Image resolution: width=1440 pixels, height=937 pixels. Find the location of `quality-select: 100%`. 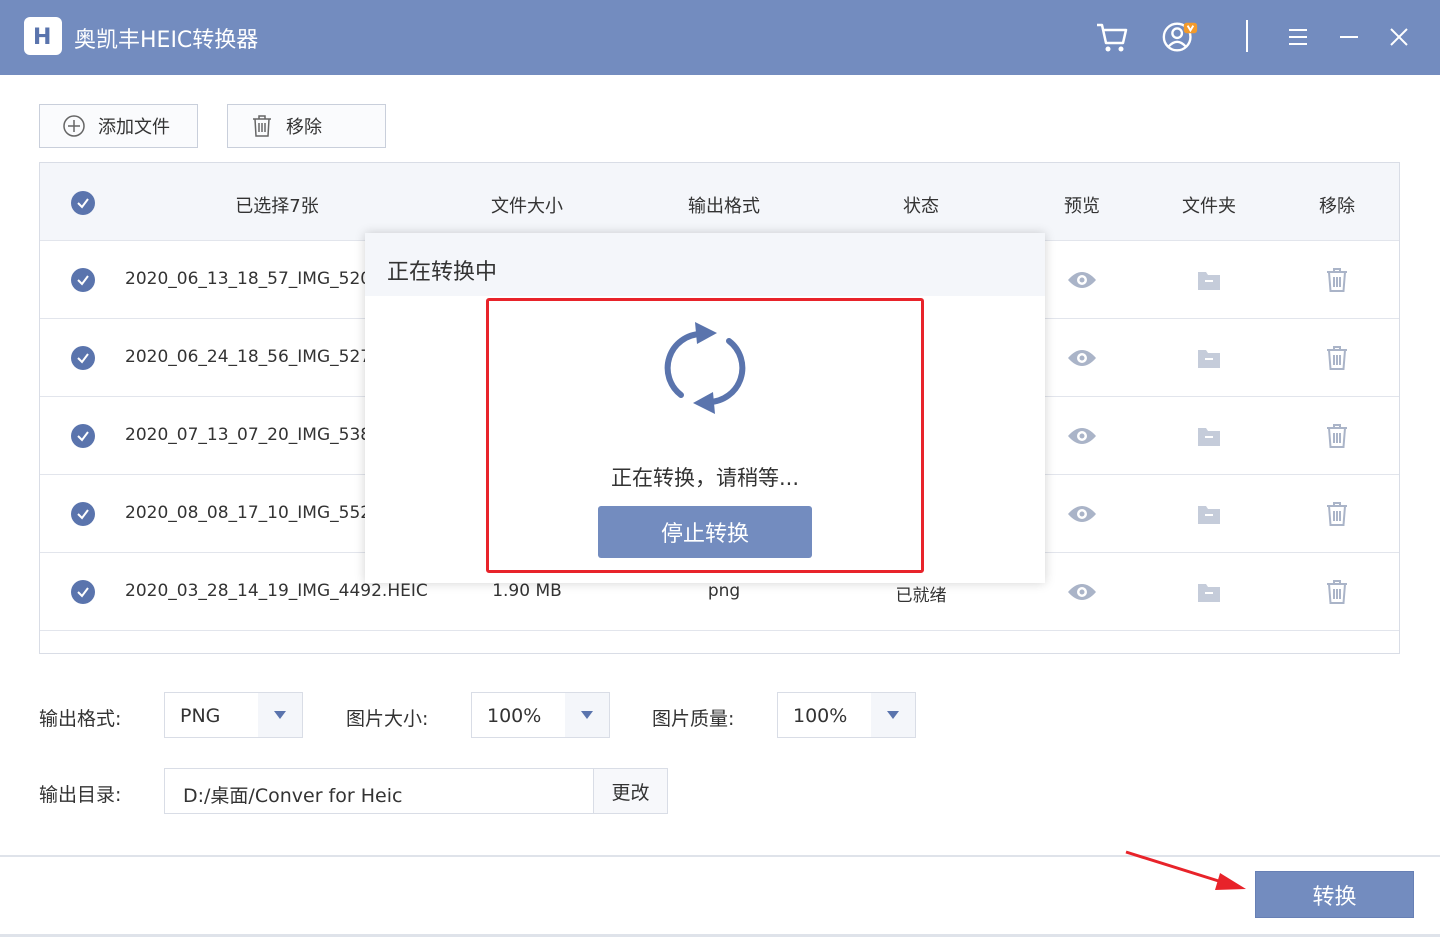

quality-select: 100% is located at coordinates (846, 715).